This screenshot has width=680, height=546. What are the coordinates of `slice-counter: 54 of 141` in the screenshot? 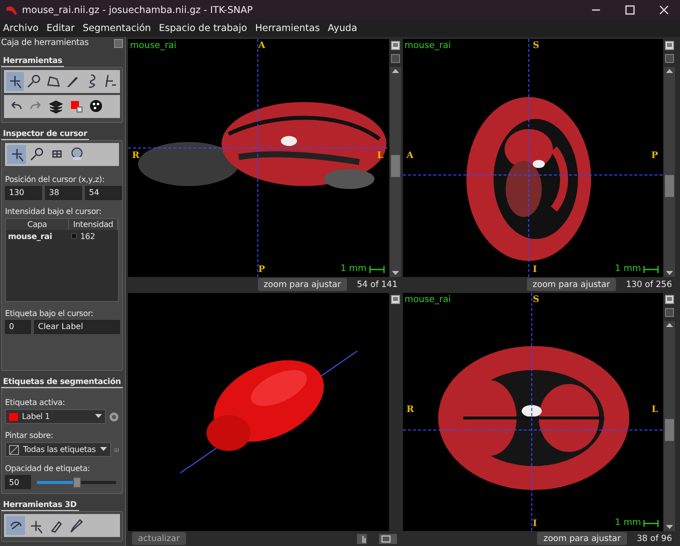 It's located at (377, 285).